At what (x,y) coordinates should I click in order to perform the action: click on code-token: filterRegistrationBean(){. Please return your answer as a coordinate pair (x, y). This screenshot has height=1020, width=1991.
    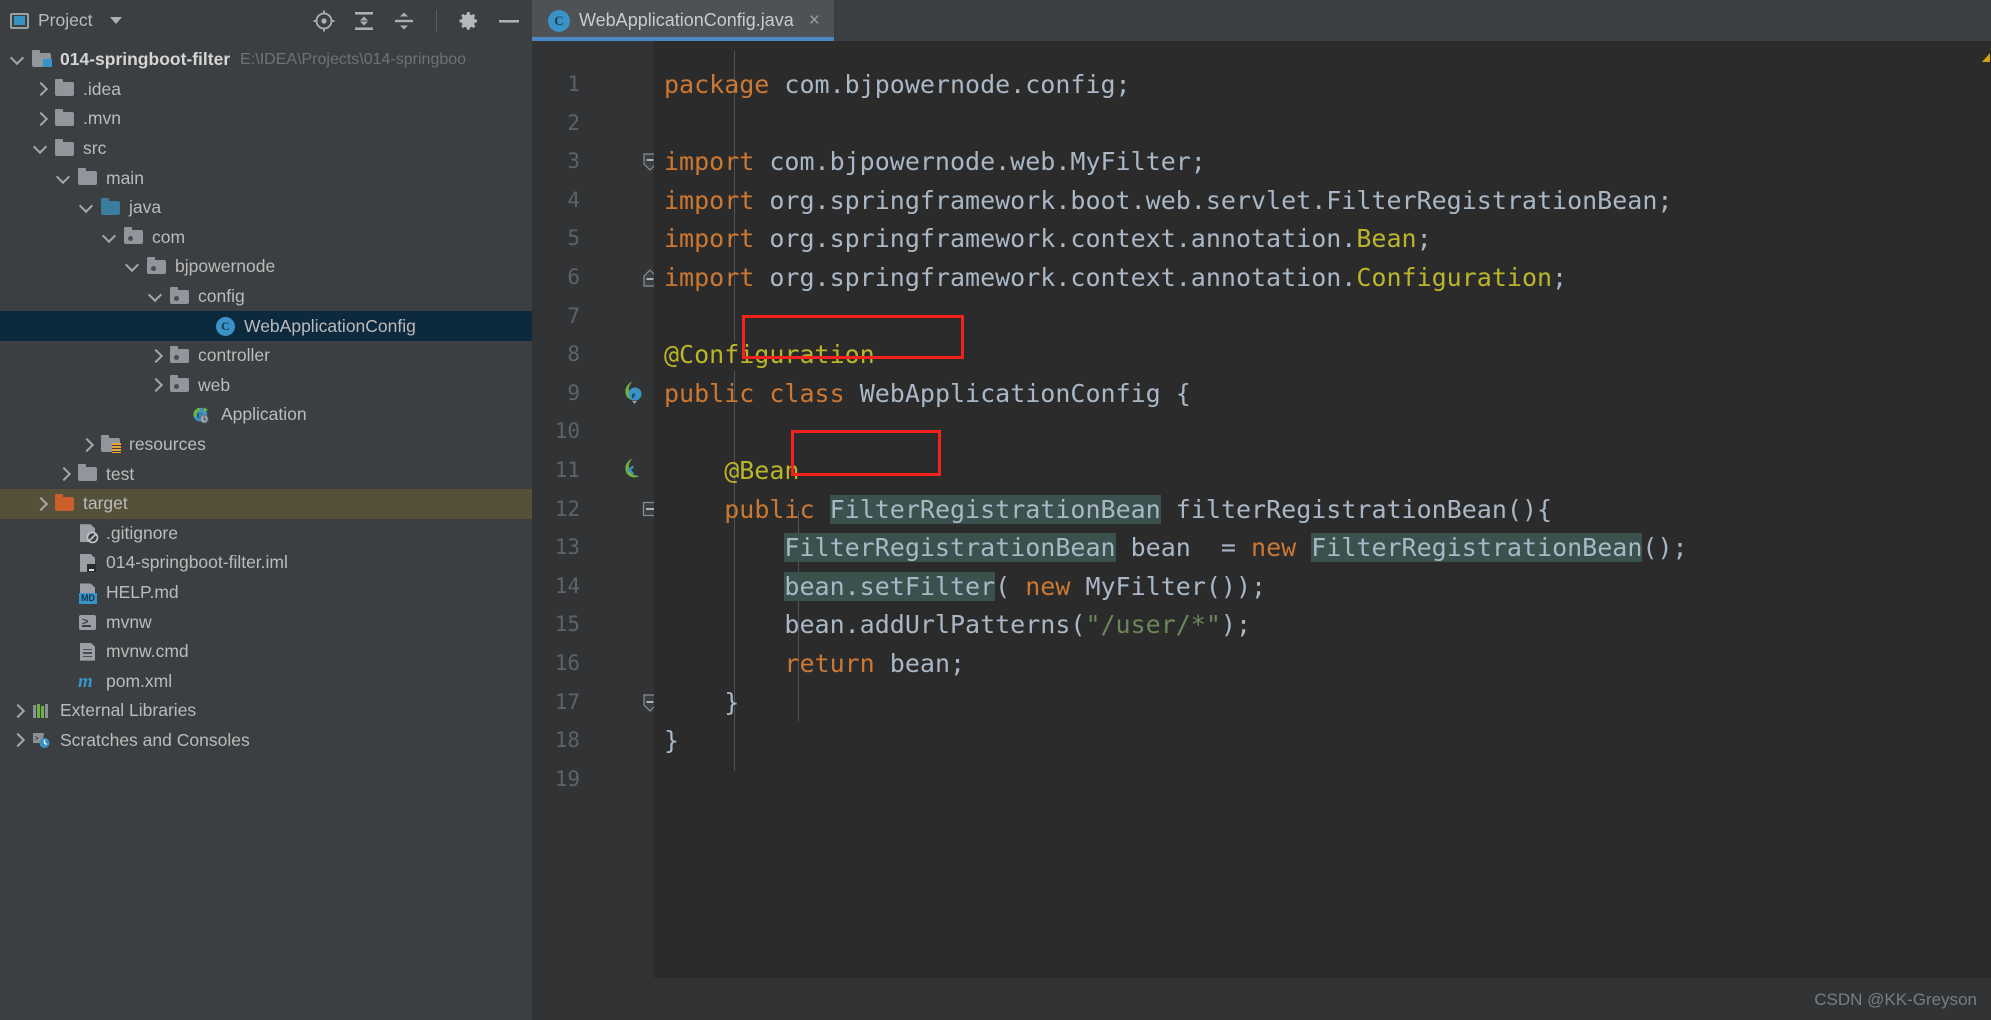
    Looking at the image, I should click on (1356, 509).